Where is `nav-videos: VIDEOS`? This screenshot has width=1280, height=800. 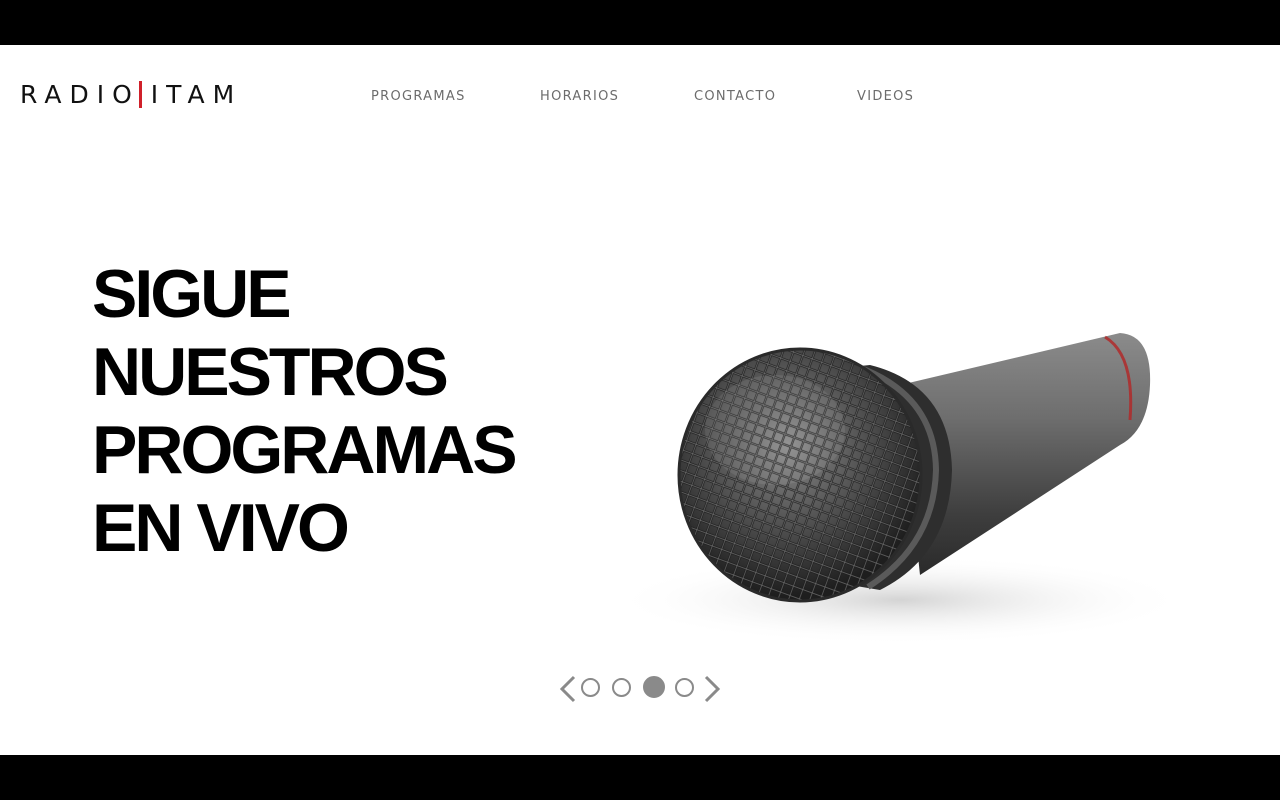 nav-videos: VIDEOS is located at coordinates (885, 96).